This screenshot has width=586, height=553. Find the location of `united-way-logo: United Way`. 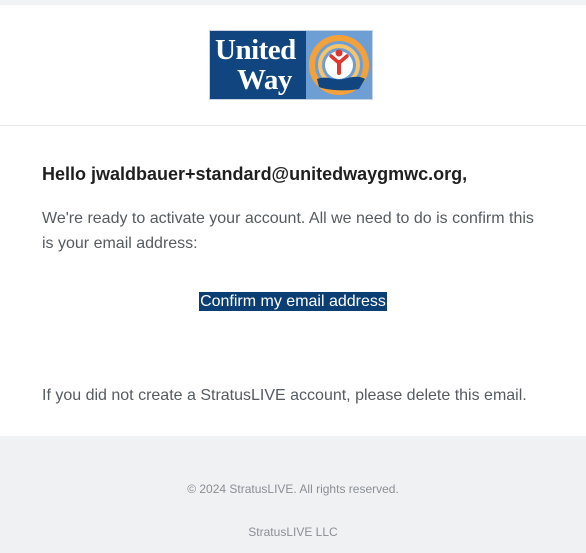

united-way-logo: United Way is located at coordinates (291, 65).